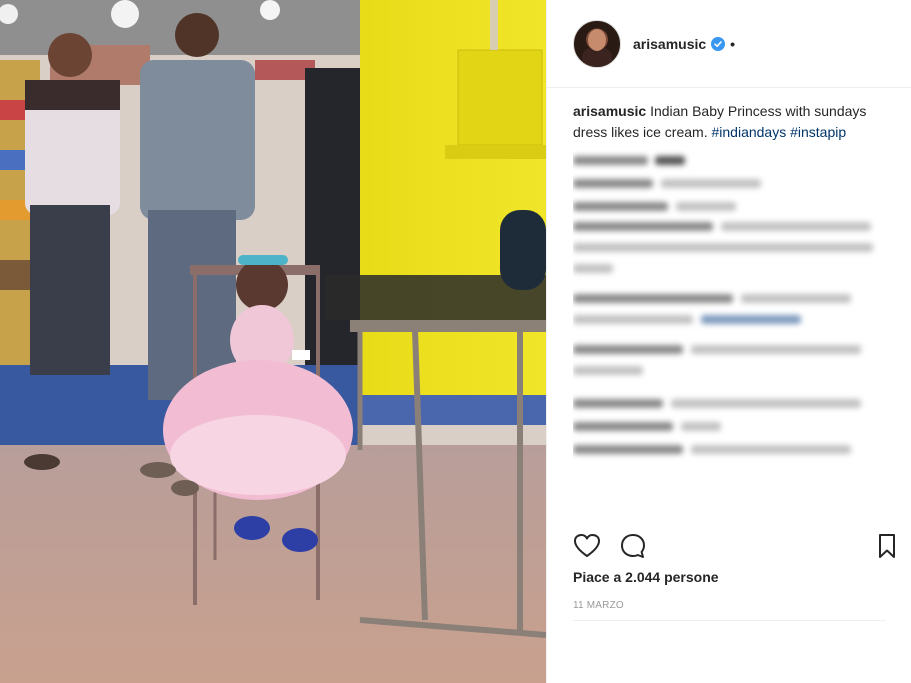 The image size is (911, 683). Describe the element at coordinates (818, 132) in the screenshot. I see `hashtag-link: #instapip` at that location.